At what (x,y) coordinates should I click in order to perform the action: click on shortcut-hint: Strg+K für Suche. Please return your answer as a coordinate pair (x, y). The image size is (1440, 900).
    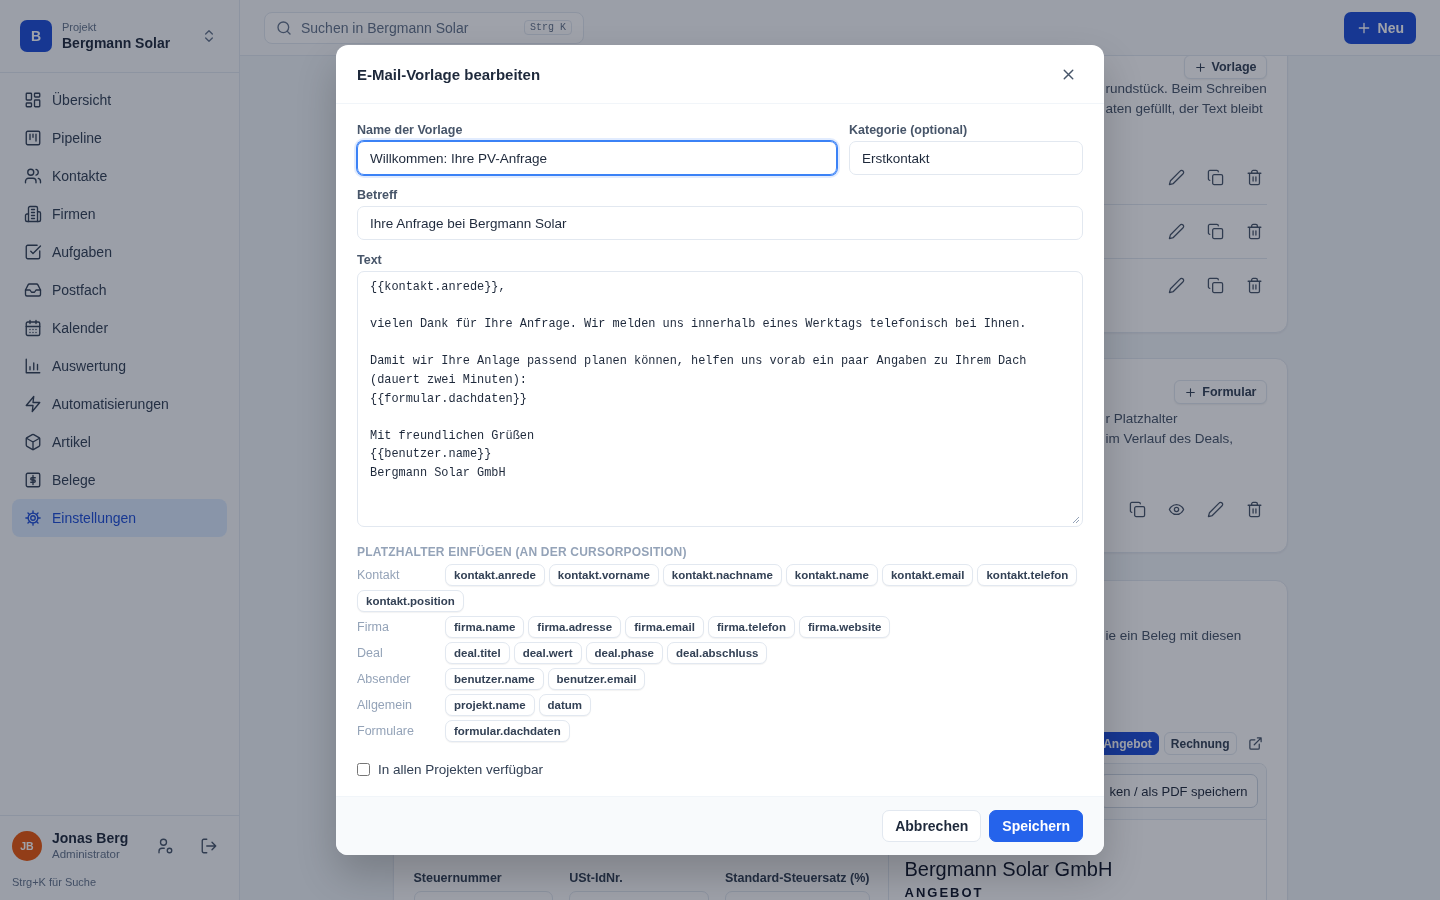
    Looking at the image, I should click on (55, 882).